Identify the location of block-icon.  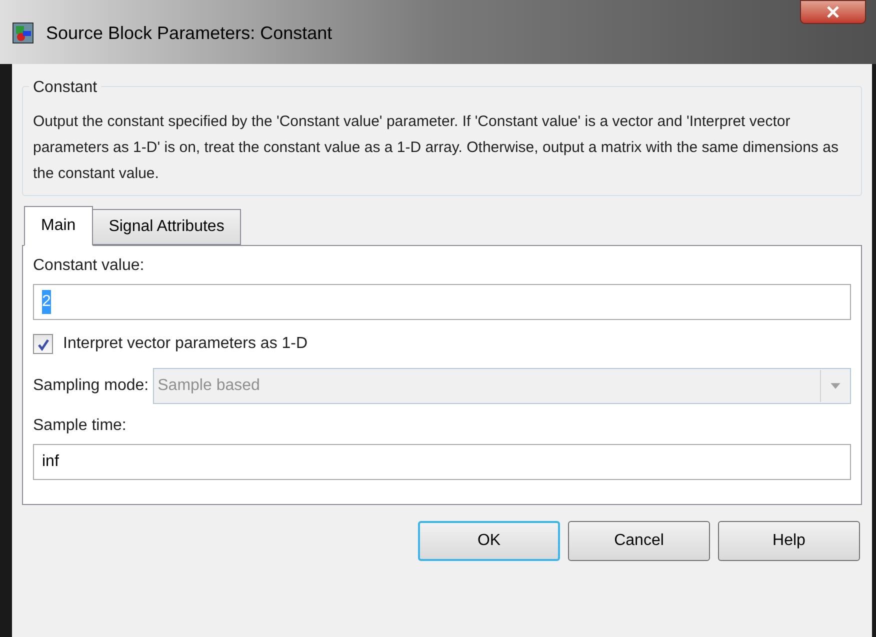
(23, 33).